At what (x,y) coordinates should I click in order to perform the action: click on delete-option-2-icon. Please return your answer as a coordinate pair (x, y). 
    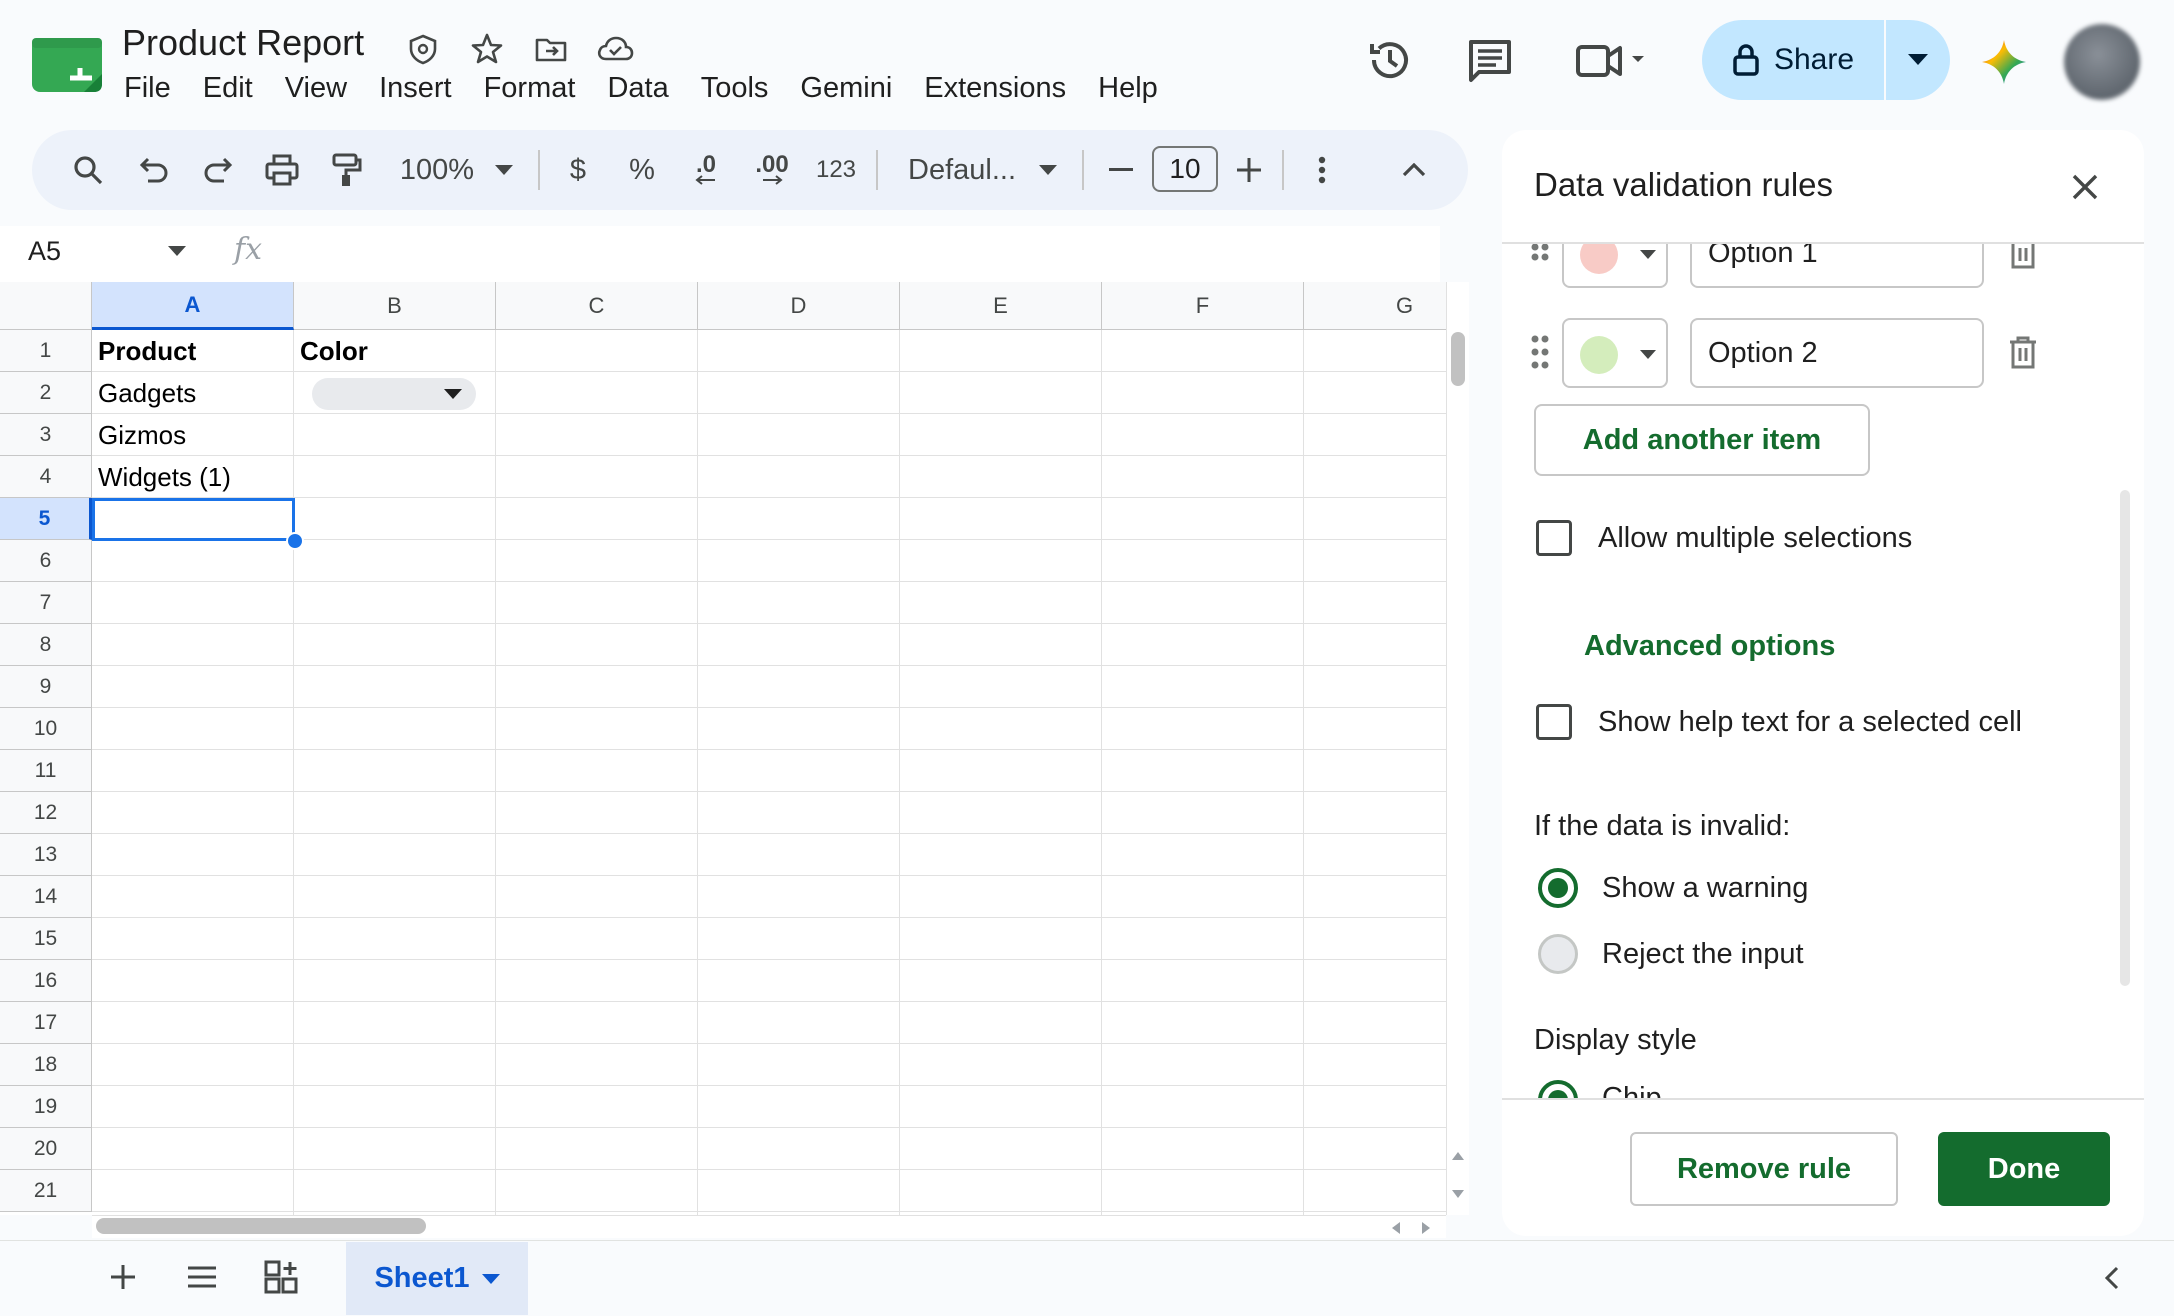
    Looking at the image, I should click on (2023, 353).